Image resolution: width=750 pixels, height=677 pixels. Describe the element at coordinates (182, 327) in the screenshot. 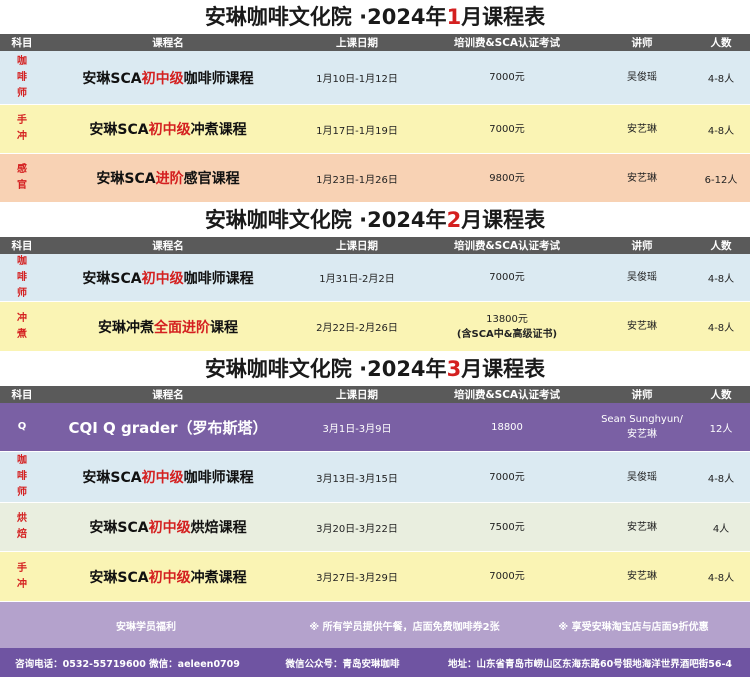

I see `course-level-highlight: 全面进阶` at that location.